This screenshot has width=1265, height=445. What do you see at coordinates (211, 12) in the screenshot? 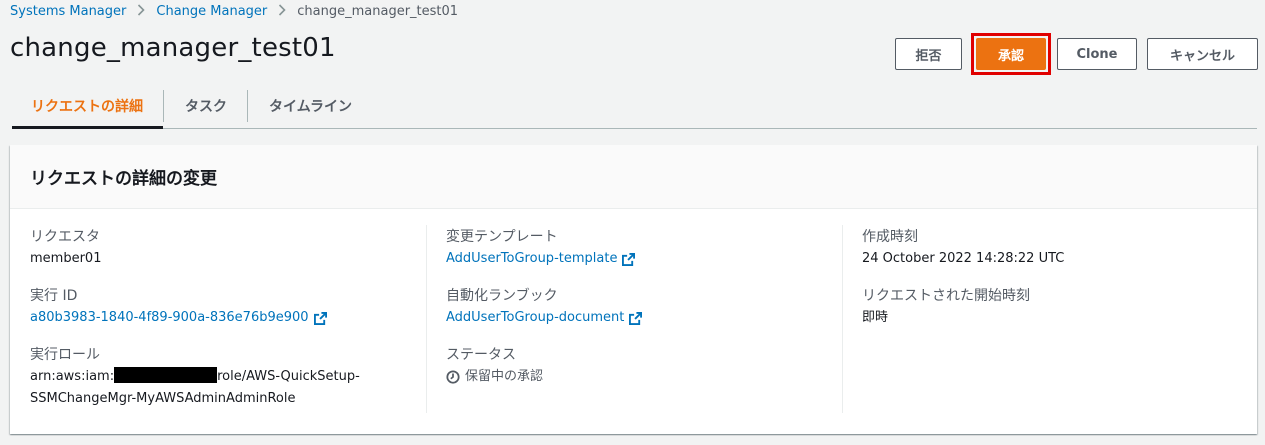
I see `breadcrumb-change-manager: Change Manager` at bounding box center [211, 12].